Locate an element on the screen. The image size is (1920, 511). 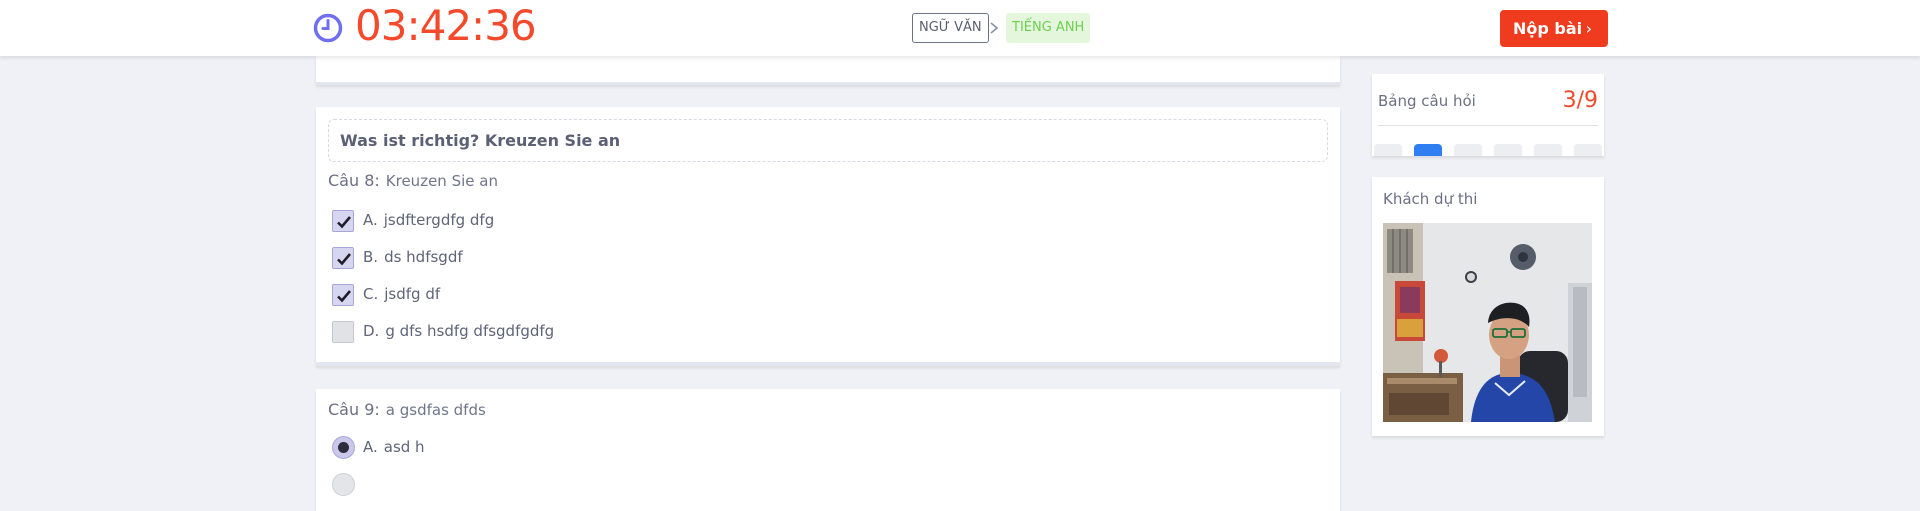
option-label: A. asd h is located at coordinates (394, 447).